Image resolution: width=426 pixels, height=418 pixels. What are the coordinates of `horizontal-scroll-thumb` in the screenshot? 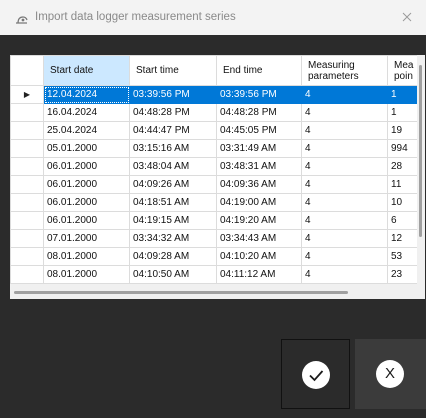 It's located at (181, 292).